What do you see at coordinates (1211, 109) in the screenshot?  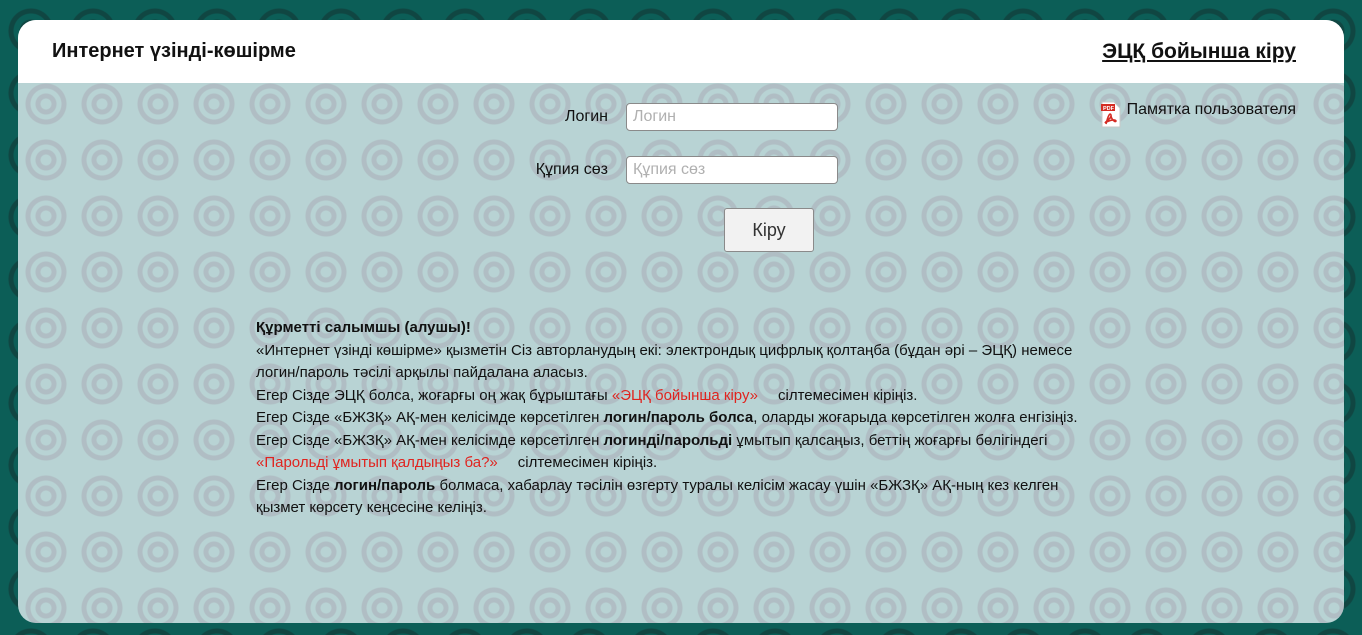 I see `memo-label: Памятка пользователя` at bounding box center [1211, 109].